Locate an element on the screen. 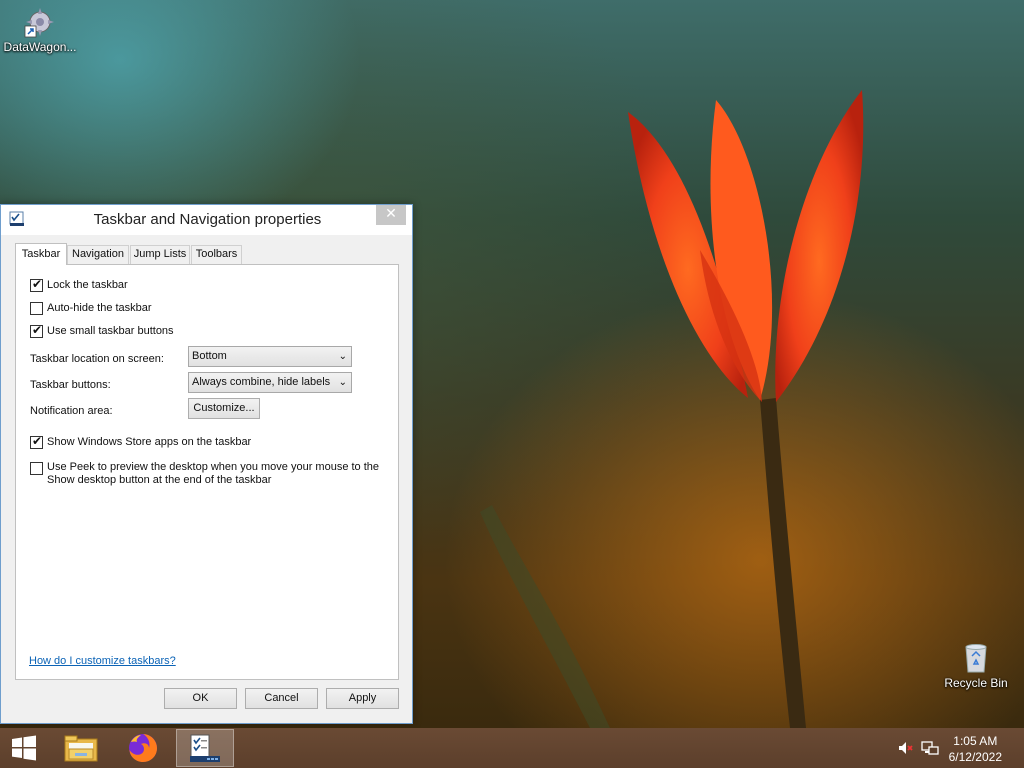  location-label: Taskbar location on screen: is located at coordinates (97, 359).